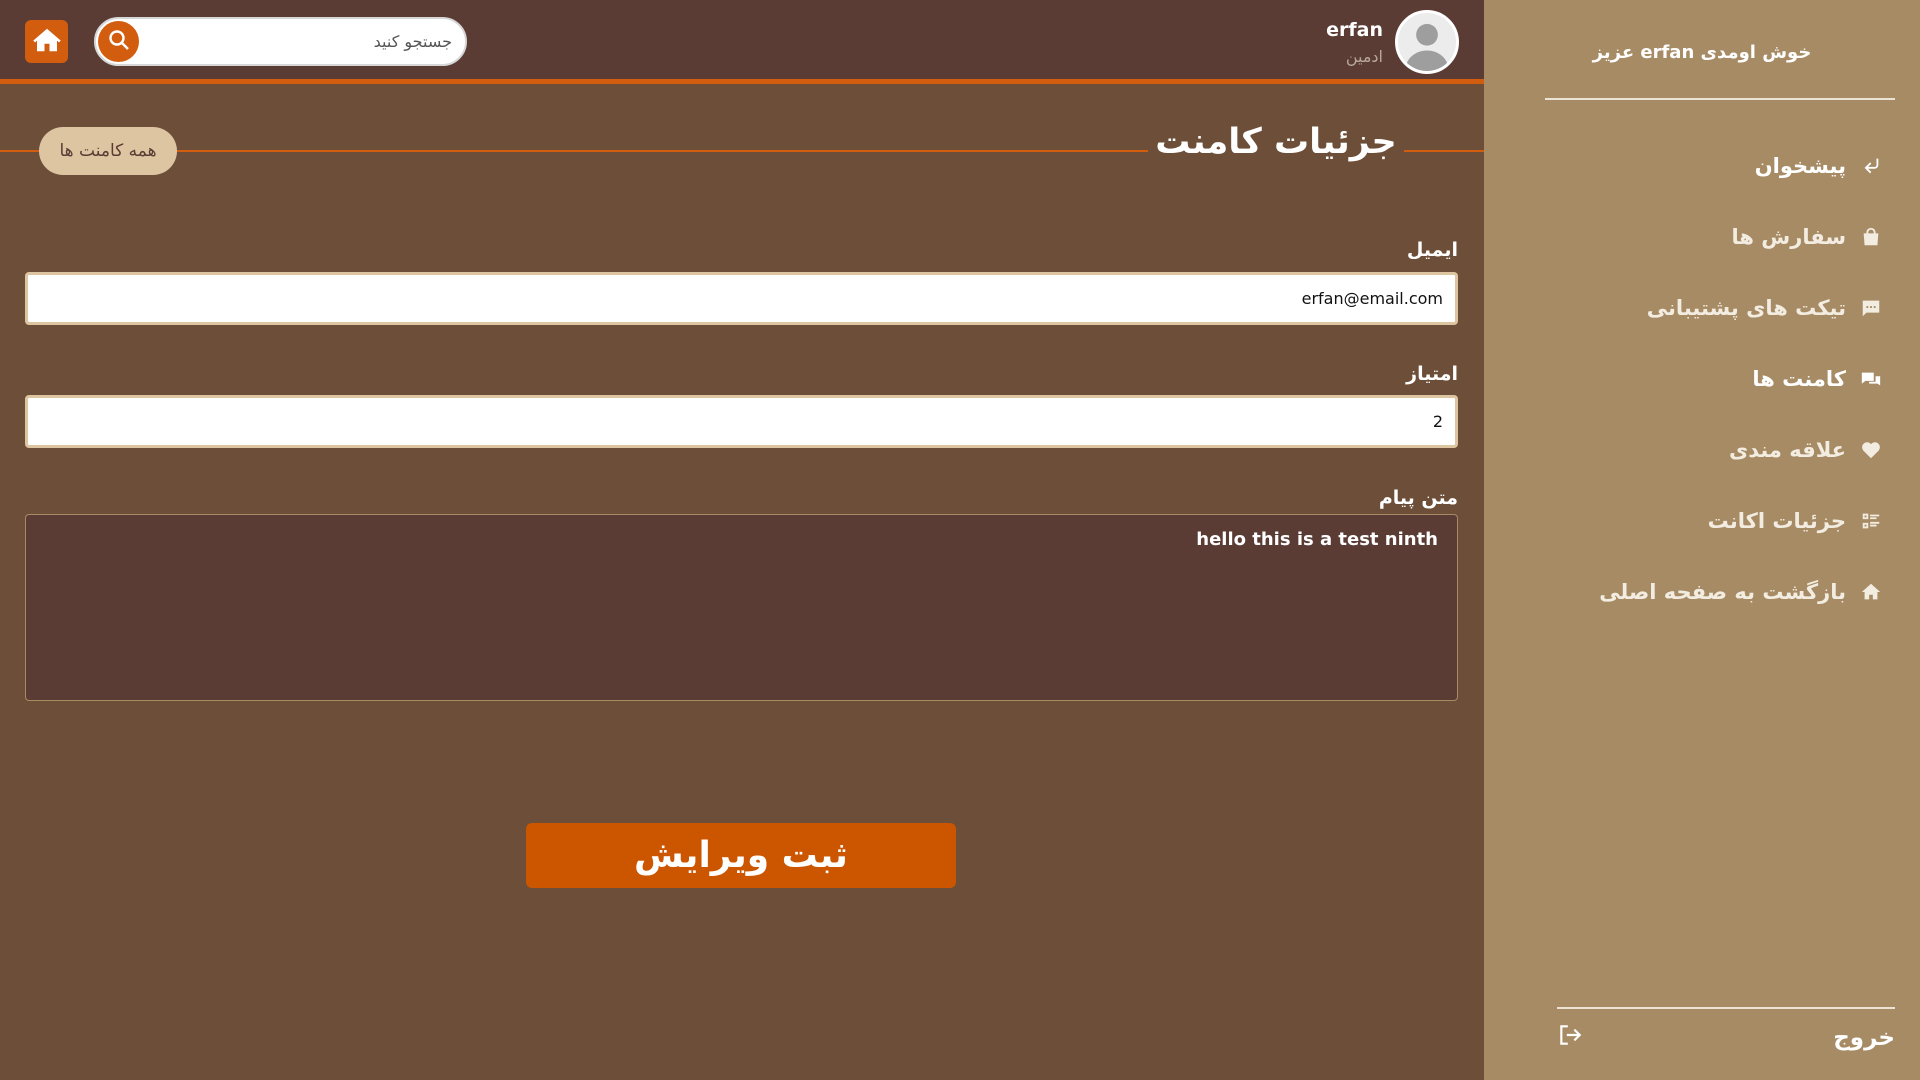 The width and height of the screenshot is (1920, 1080). I want to click on shopping-bag-icon, so click(1871, 237).